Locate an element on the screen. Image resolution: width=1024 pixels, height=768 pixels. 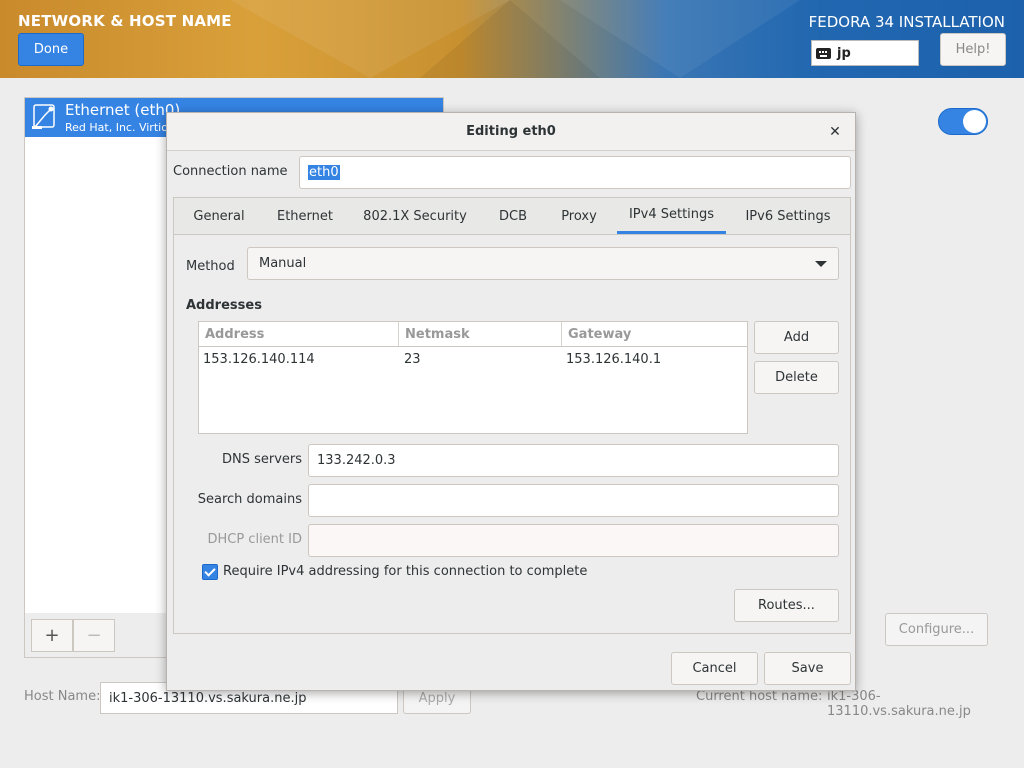
method-value: Manual is located at coordinates (283, 263).